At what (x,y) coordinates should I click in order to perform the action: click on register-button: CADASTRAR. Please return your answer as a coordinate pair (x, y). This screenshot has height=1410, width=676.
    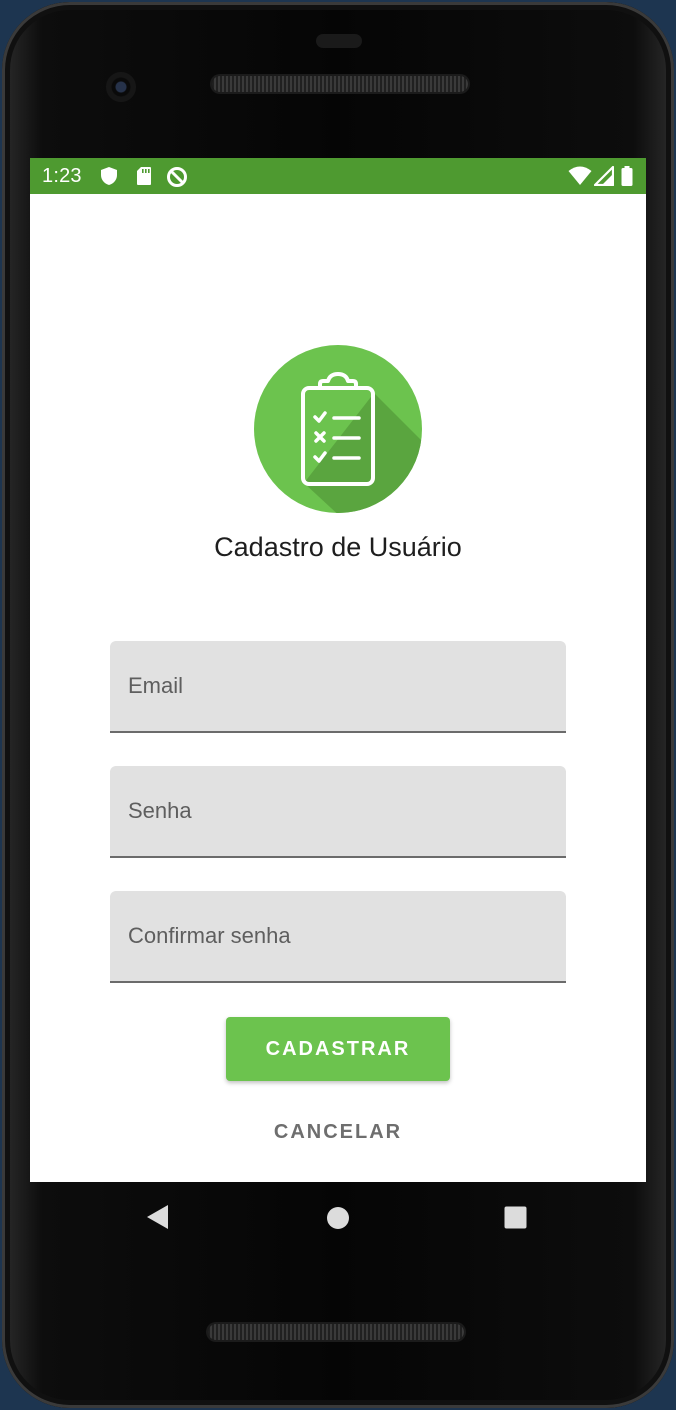
    Looking at the image, I should click on (338, 1049).